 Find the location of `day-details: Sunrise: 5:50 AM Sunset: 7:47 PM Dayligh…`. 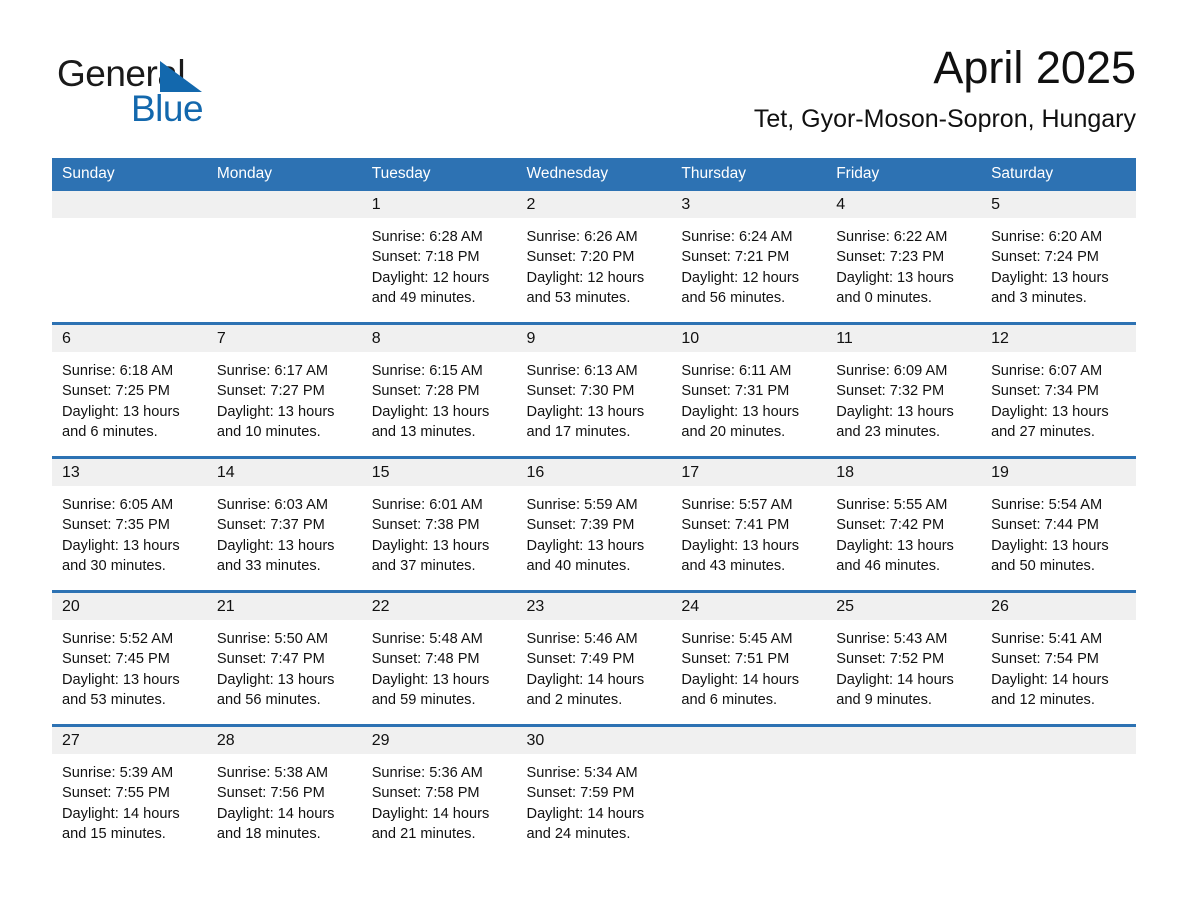

day-details: Sunrise: 5:50 AM Sunset: 7:47 PM Dayligh… is located at coordinates (284, 665).